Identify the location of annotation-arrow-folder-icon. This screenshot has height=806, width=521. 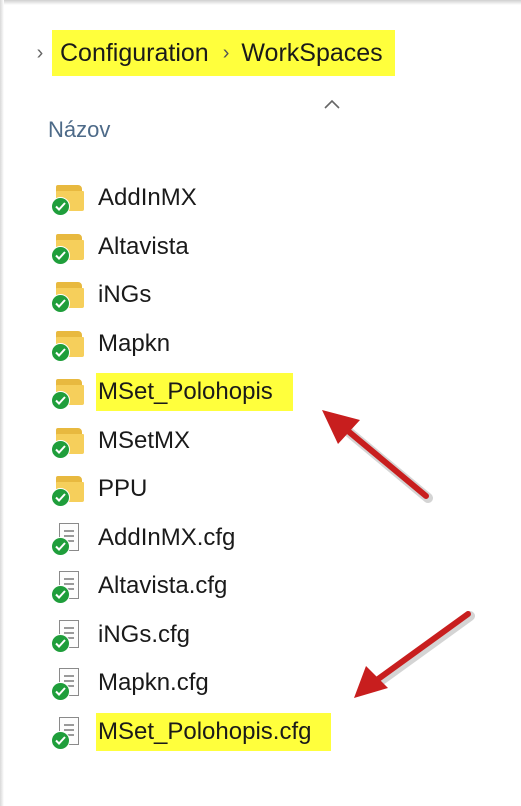
(377, 456).